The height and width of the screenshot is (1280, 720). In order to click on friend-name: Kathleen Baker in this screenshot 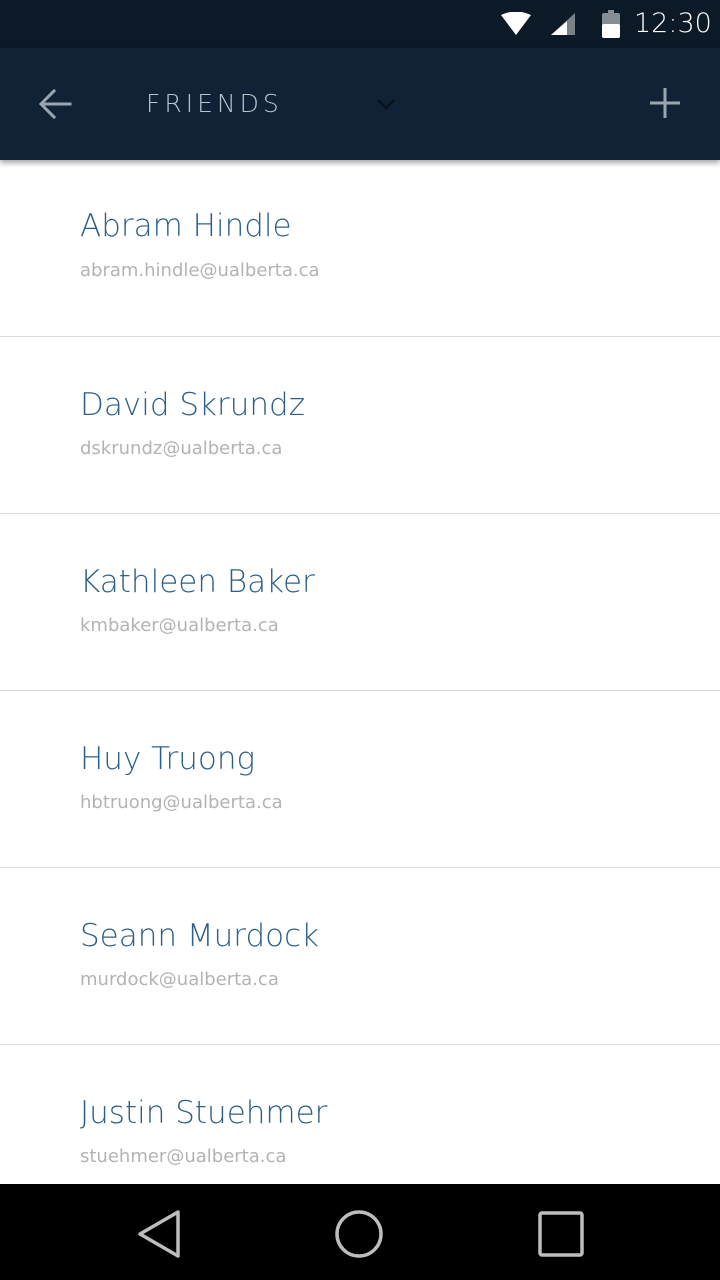, I will do `click(197, 582)`.